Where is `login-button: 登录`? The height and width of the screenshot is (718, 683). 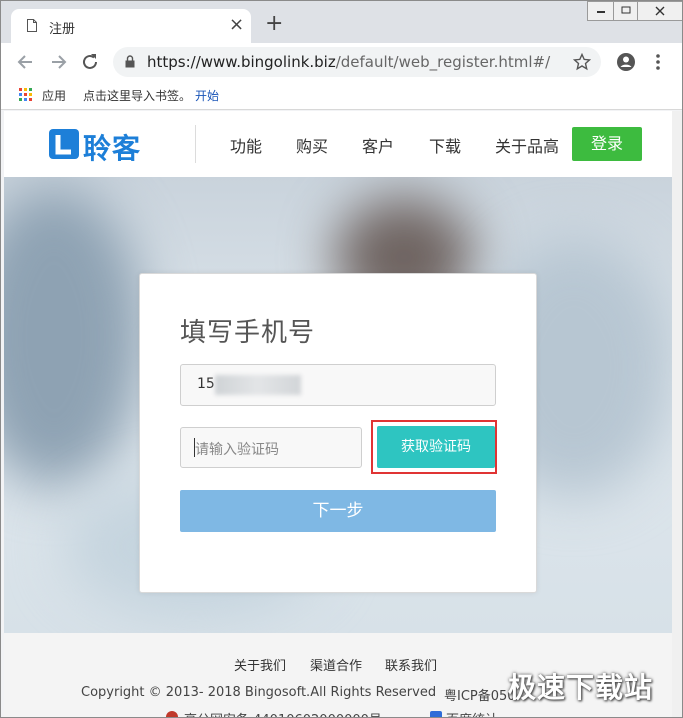 login-button: 登录 is located at coordinates (607, 144).